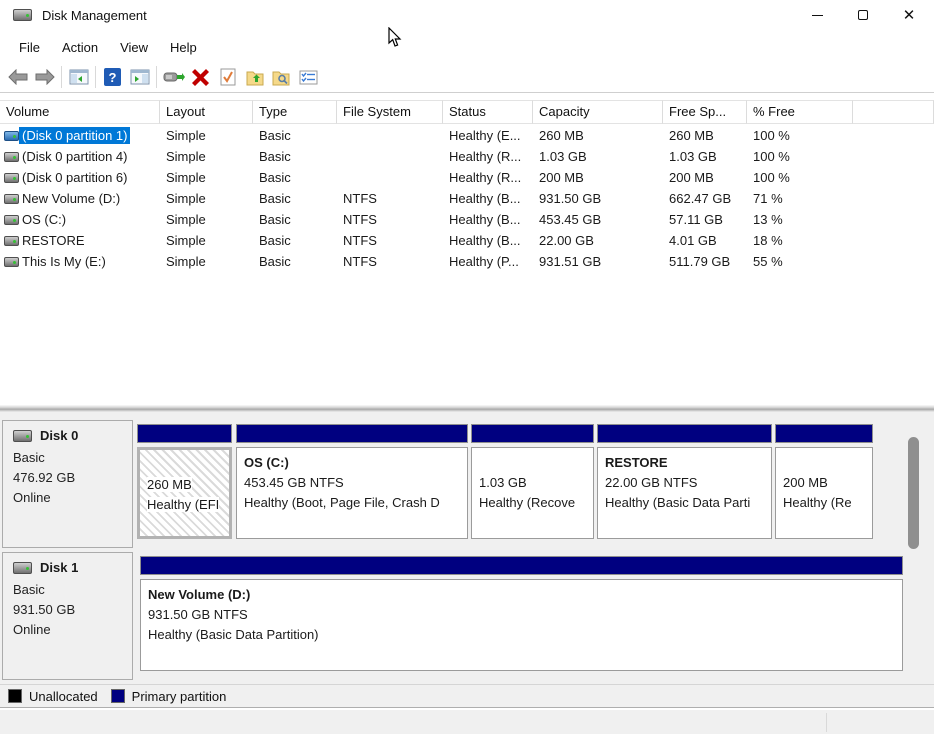  What do you see at coordinates (691, 177) in the screenshot?
I see `cell-free-space: 200 MB` at bounding box center [691, 177].